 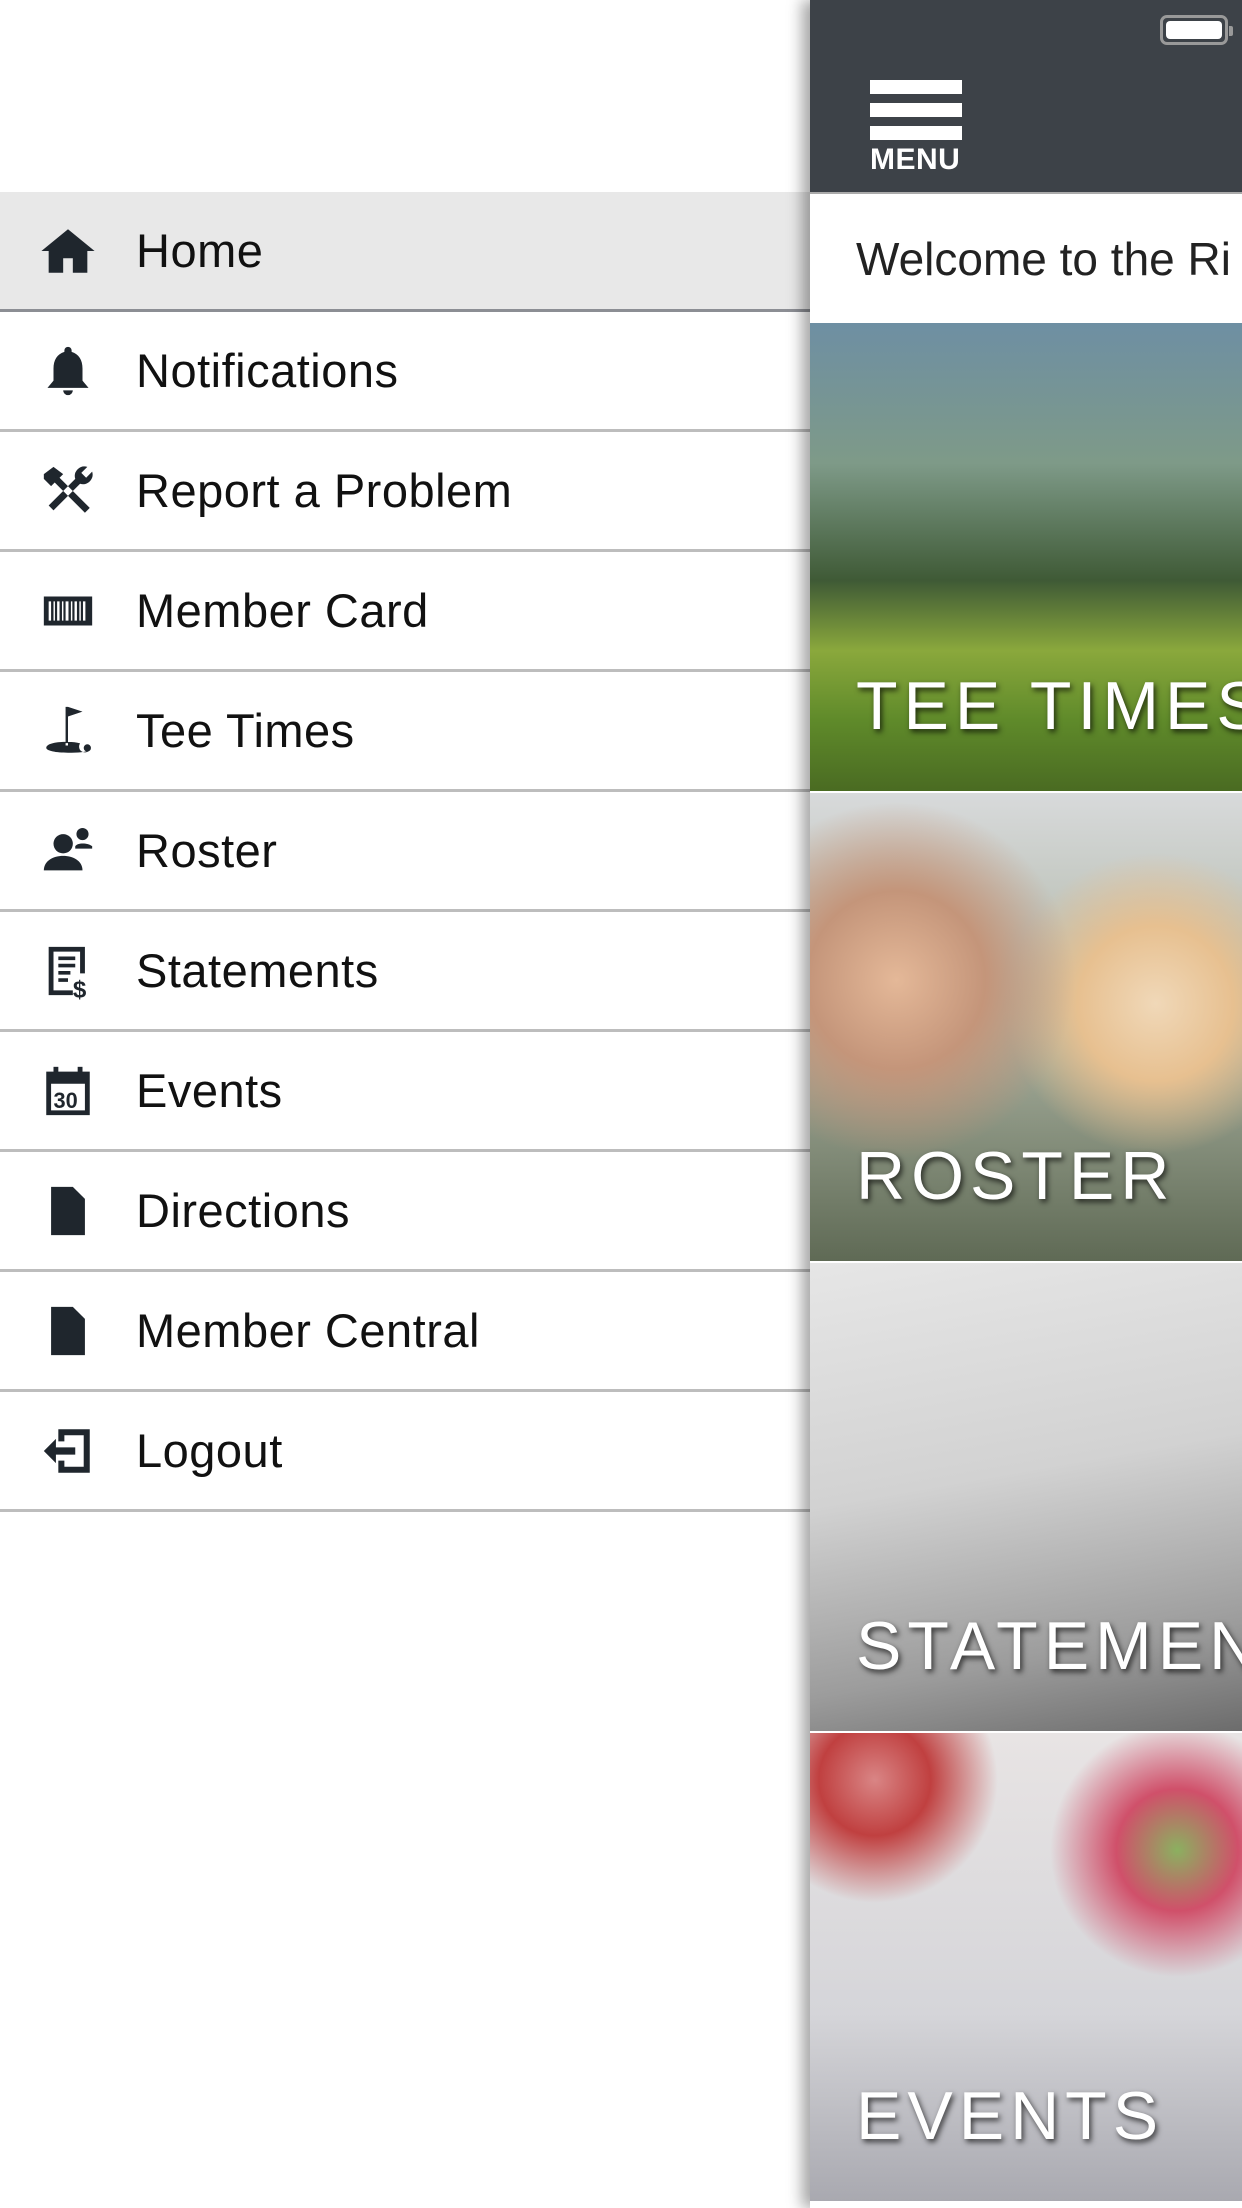 I want to click on menu-item-label: Tee Times, so click(x=245, y=730).